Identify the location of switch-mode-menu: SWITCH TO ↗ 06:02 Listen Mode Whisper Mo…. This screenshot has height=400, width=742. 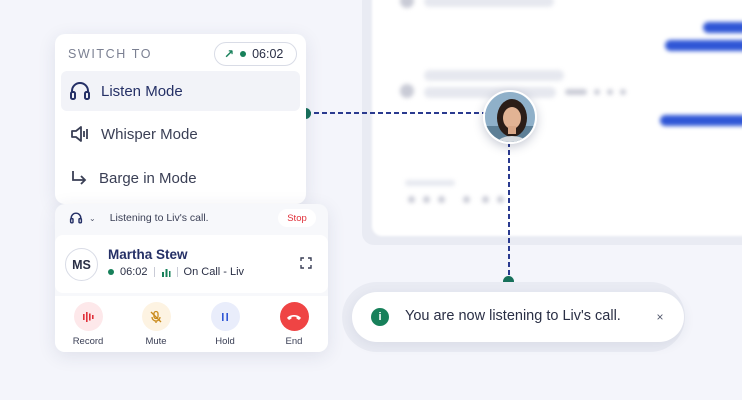
(180, 119).